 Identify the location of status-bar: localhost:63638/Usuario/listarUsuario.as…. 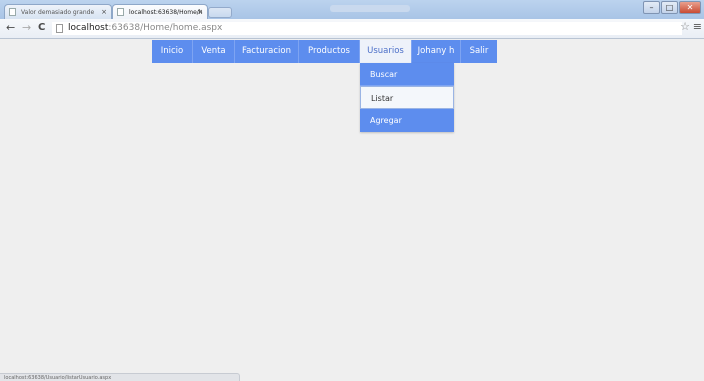
(120, 377).